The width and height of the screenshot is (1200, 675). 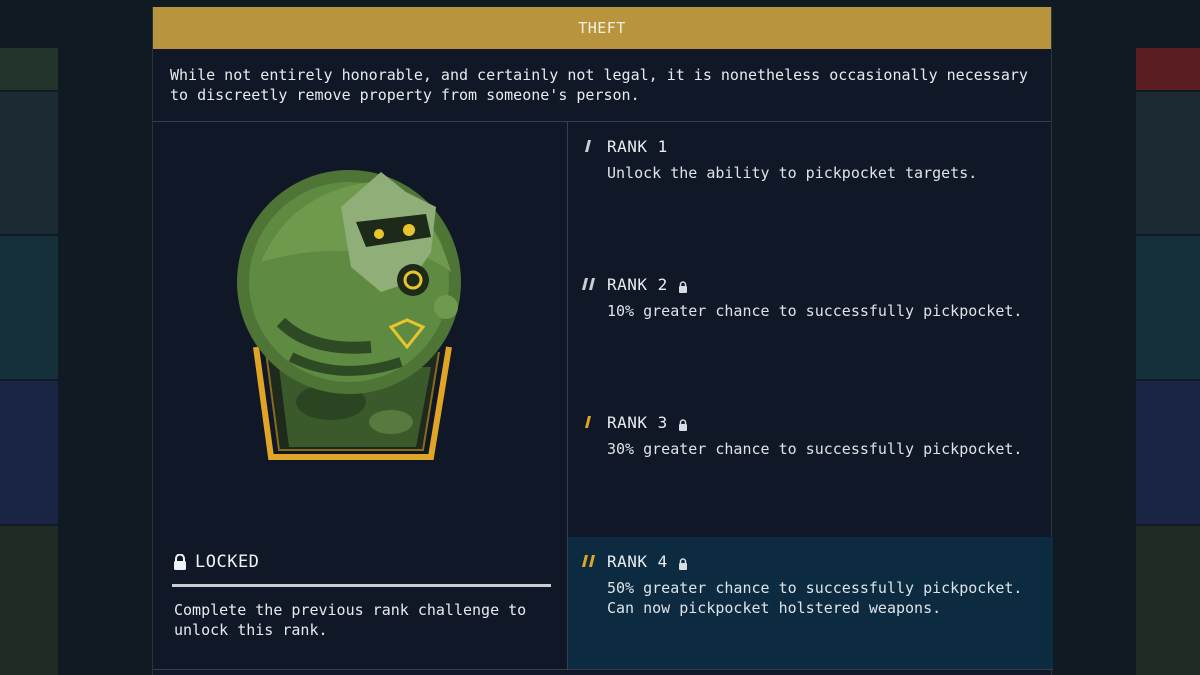 I want to click on rank-title: RANK 2, so click(x=637, y=284).